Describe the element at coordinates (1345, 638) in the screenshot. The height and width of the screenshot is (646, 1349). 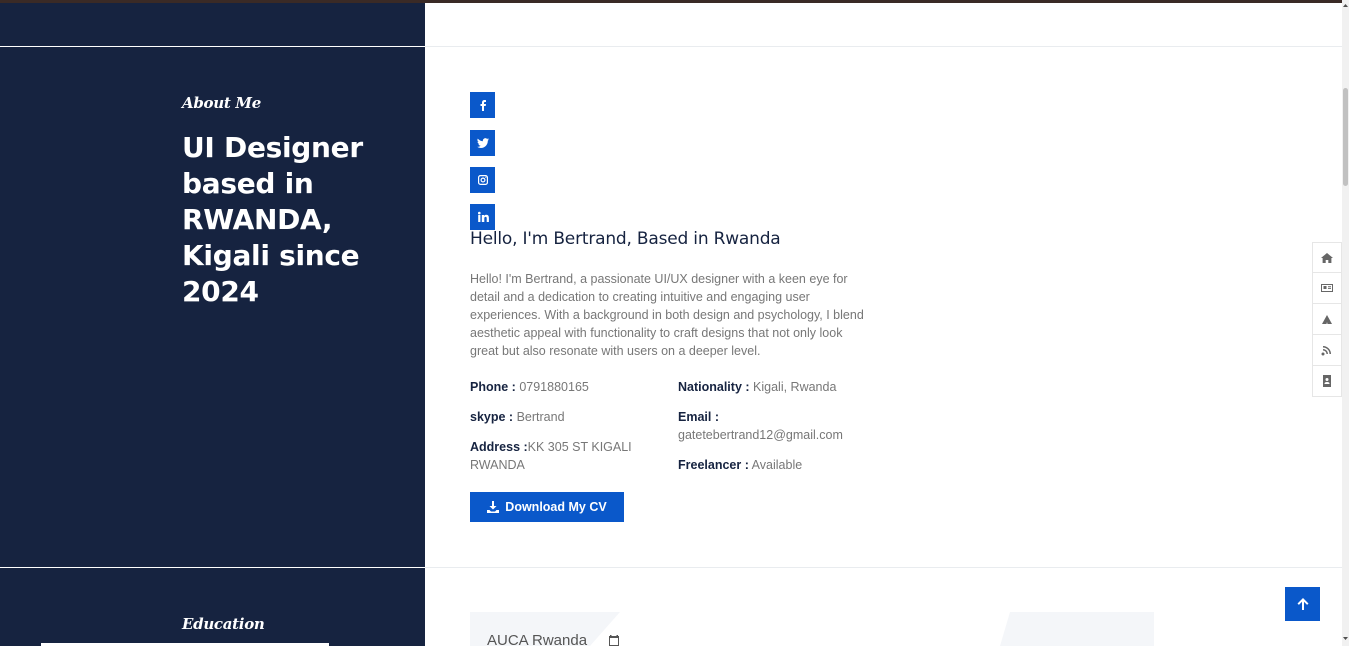
I see `scroll-down-arrow-icon` at that location.